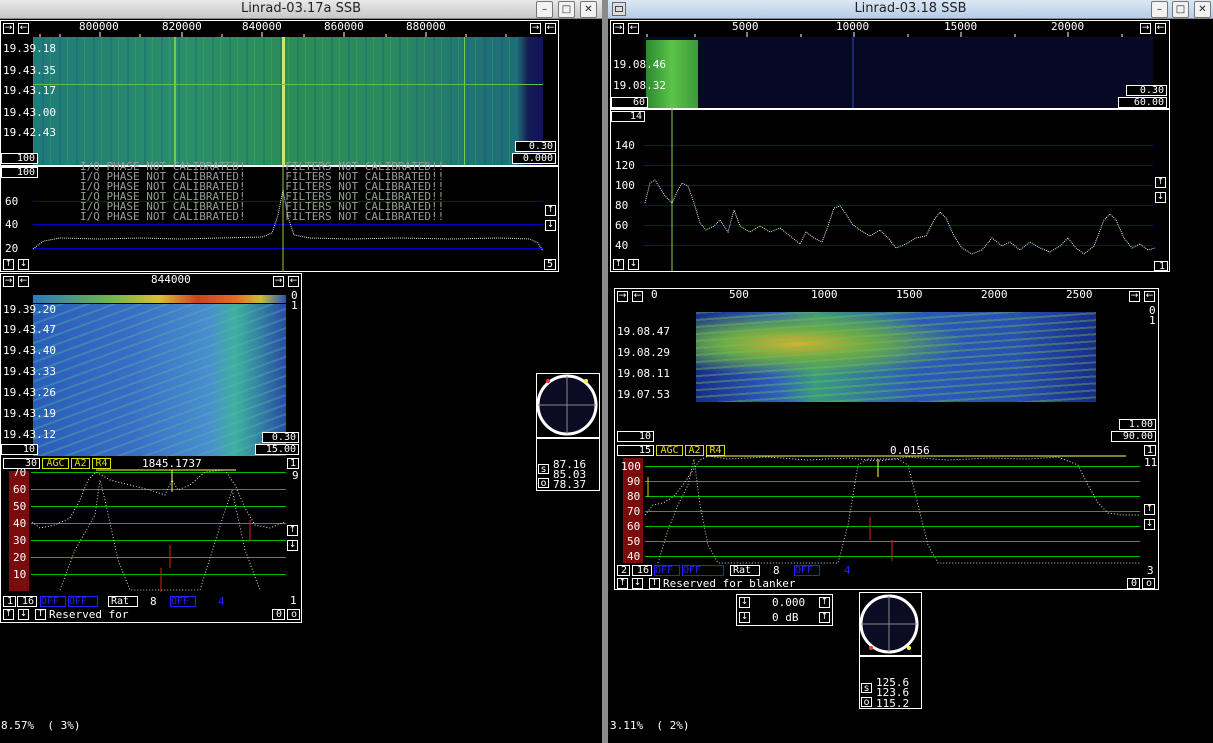  I want to click on volume-db: 0 dB, so click(785, 617).